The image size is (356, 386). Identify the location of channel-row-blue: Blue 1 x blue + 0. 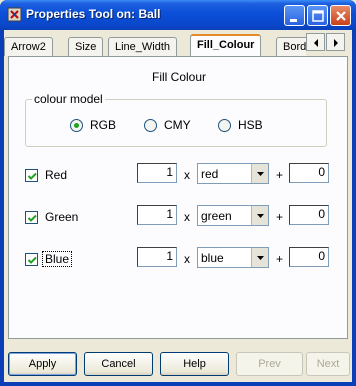
(179, 259).